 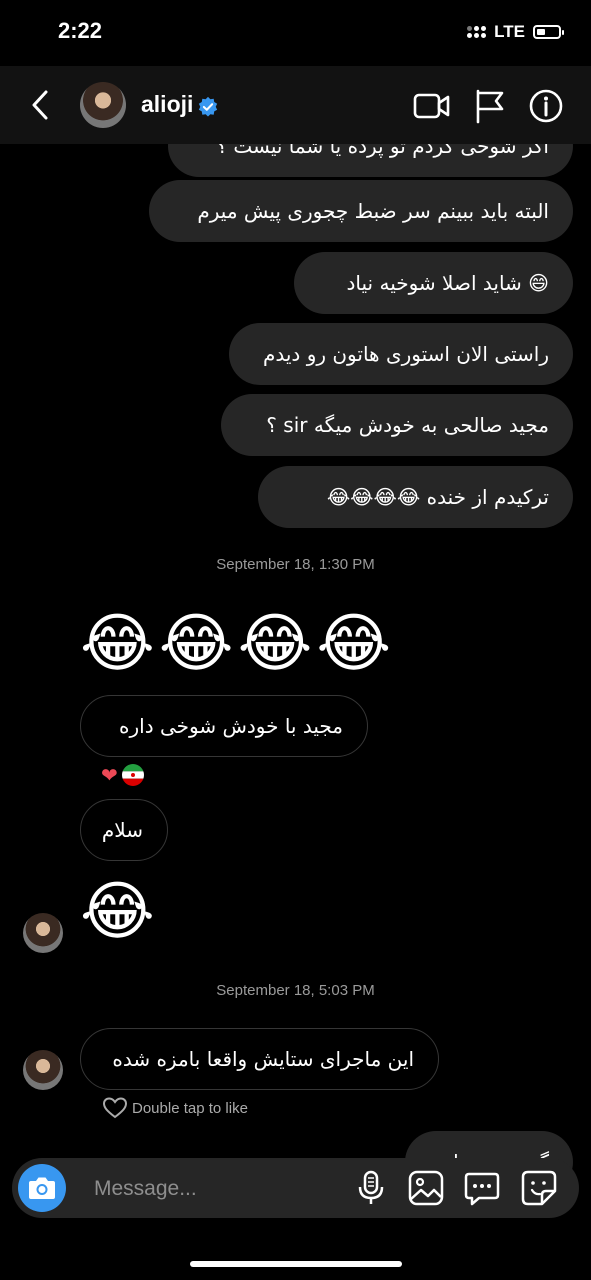 What do you see at coordinates (482, 1188) in the screenshot?
I see `chat-bubble-icon` at bounding box center [482, 1188].